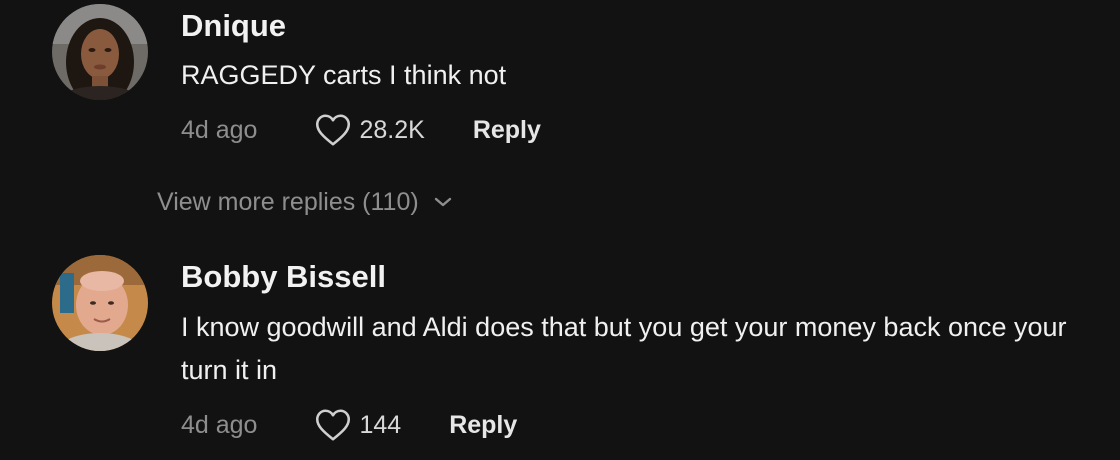  I want to click on like-count: 144, so click(380, 424).